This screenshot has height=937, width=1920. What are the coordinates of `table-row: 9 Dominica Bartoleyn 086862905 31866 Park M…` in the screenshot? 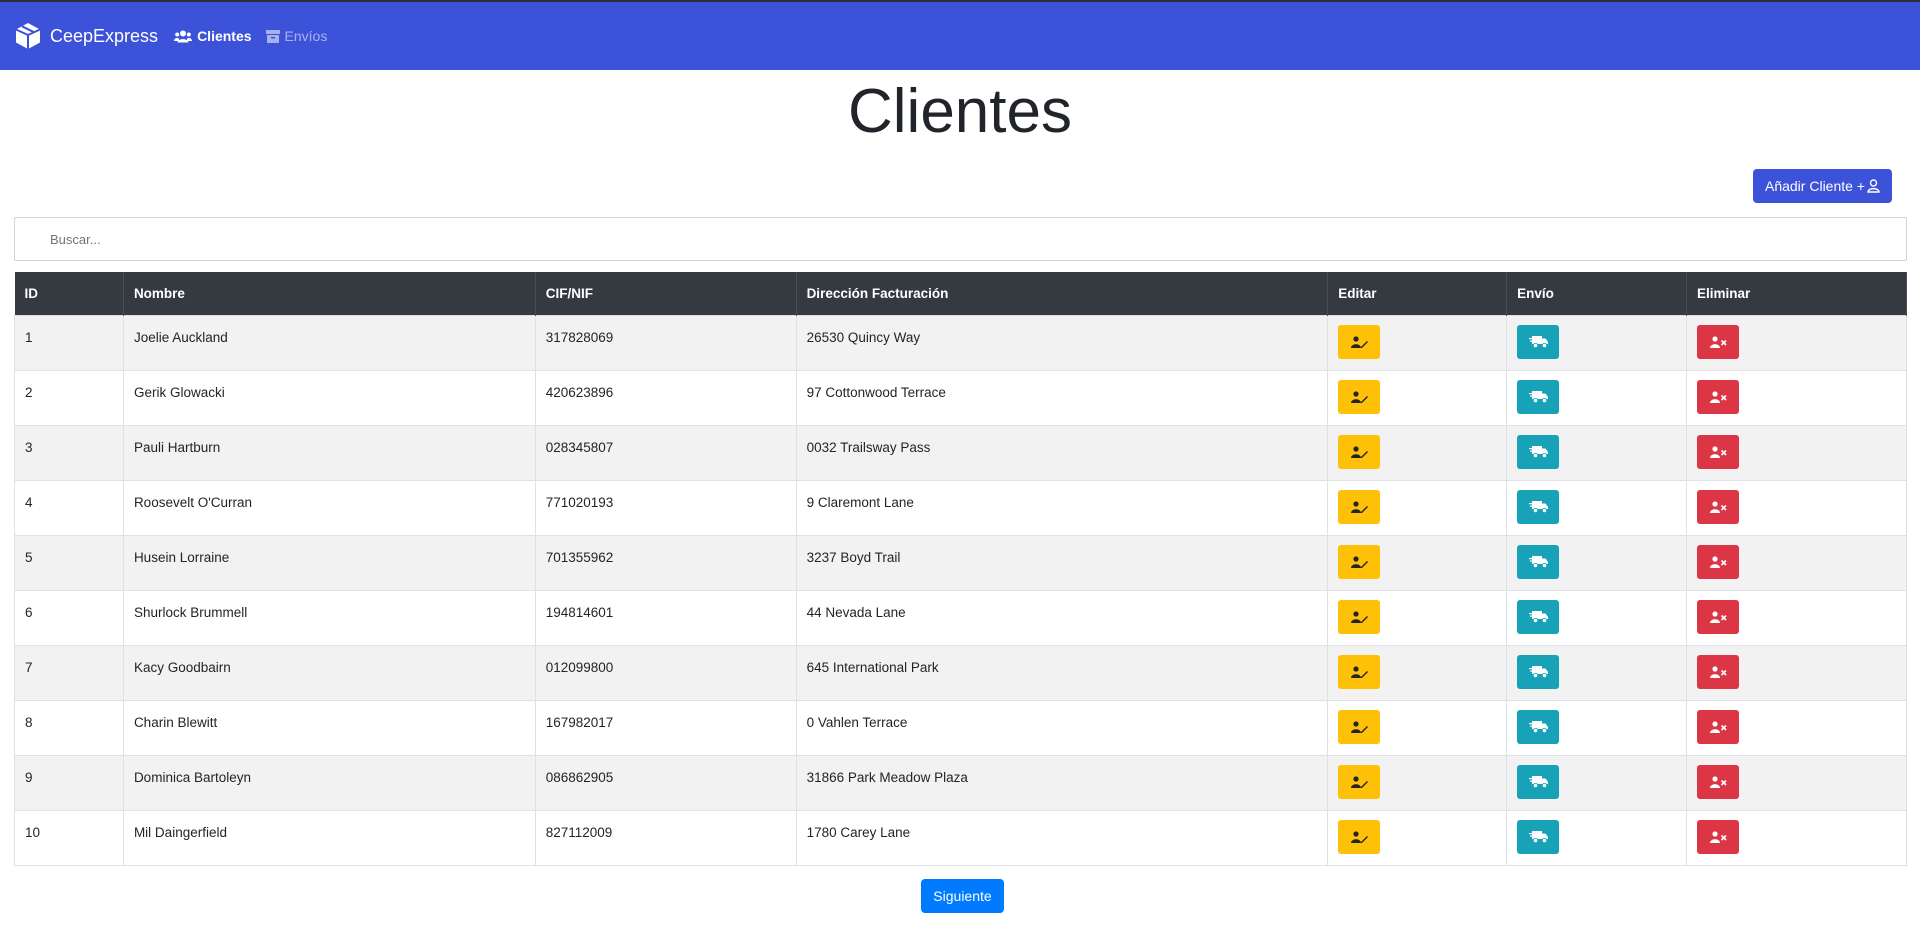 It's located at (960, 782).